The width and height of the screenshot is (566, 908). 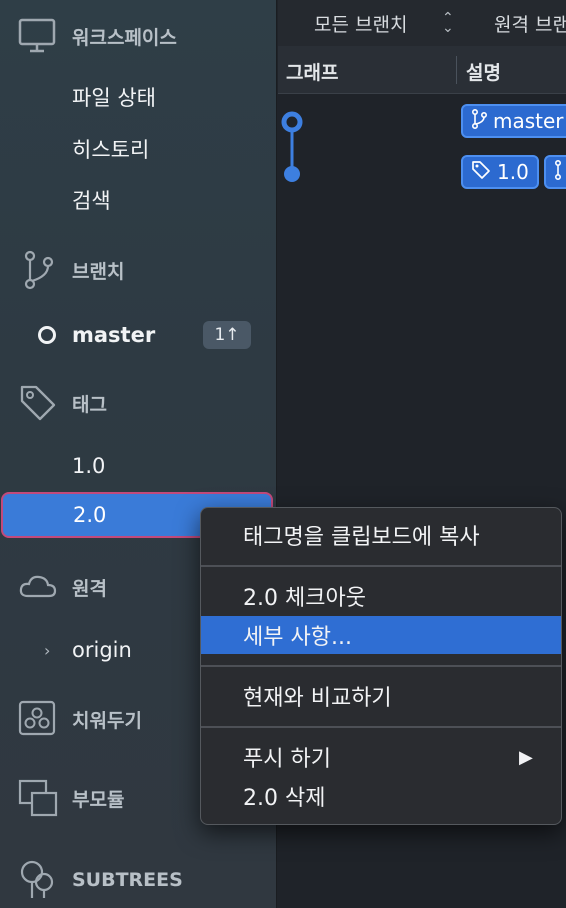 I want to click on tag-label-chip: 1.0, so click(x=500, y=172).